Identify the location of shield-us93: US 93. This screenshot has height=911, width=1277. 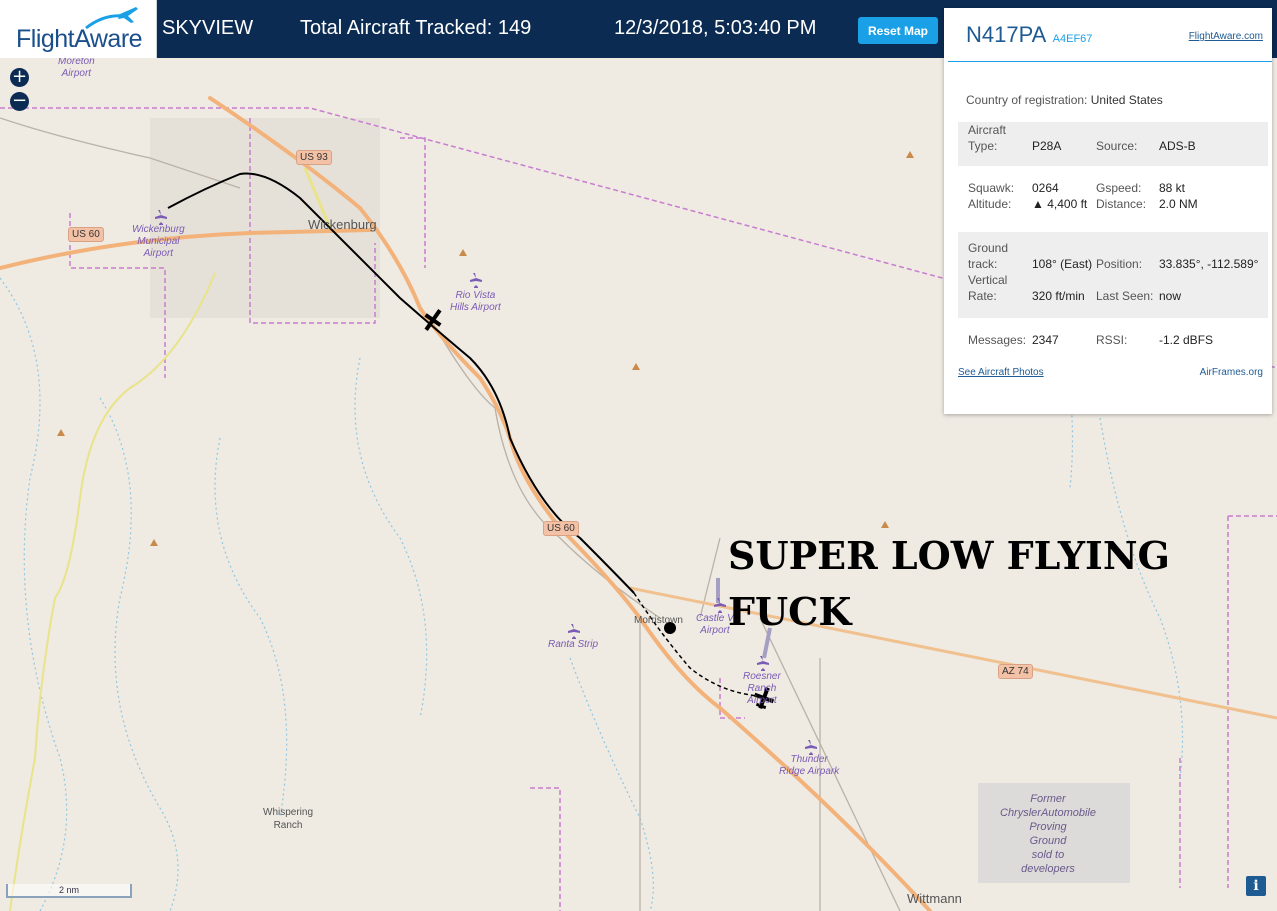
(314, 157).